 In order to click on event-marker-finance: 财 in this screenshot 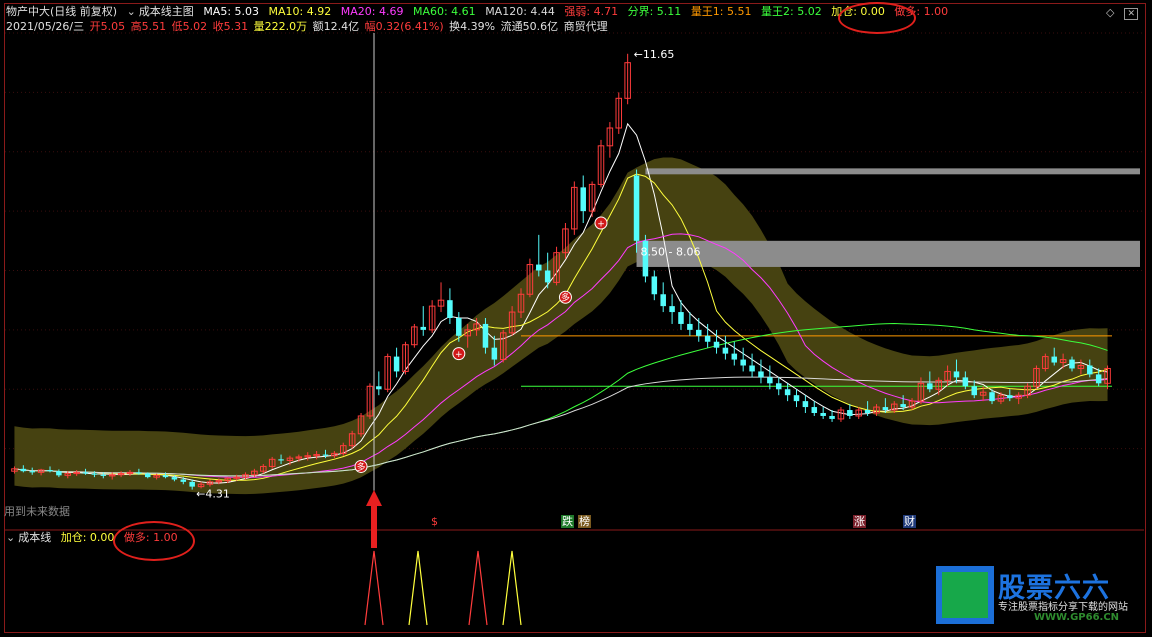, I will do `click(909, 521)`.